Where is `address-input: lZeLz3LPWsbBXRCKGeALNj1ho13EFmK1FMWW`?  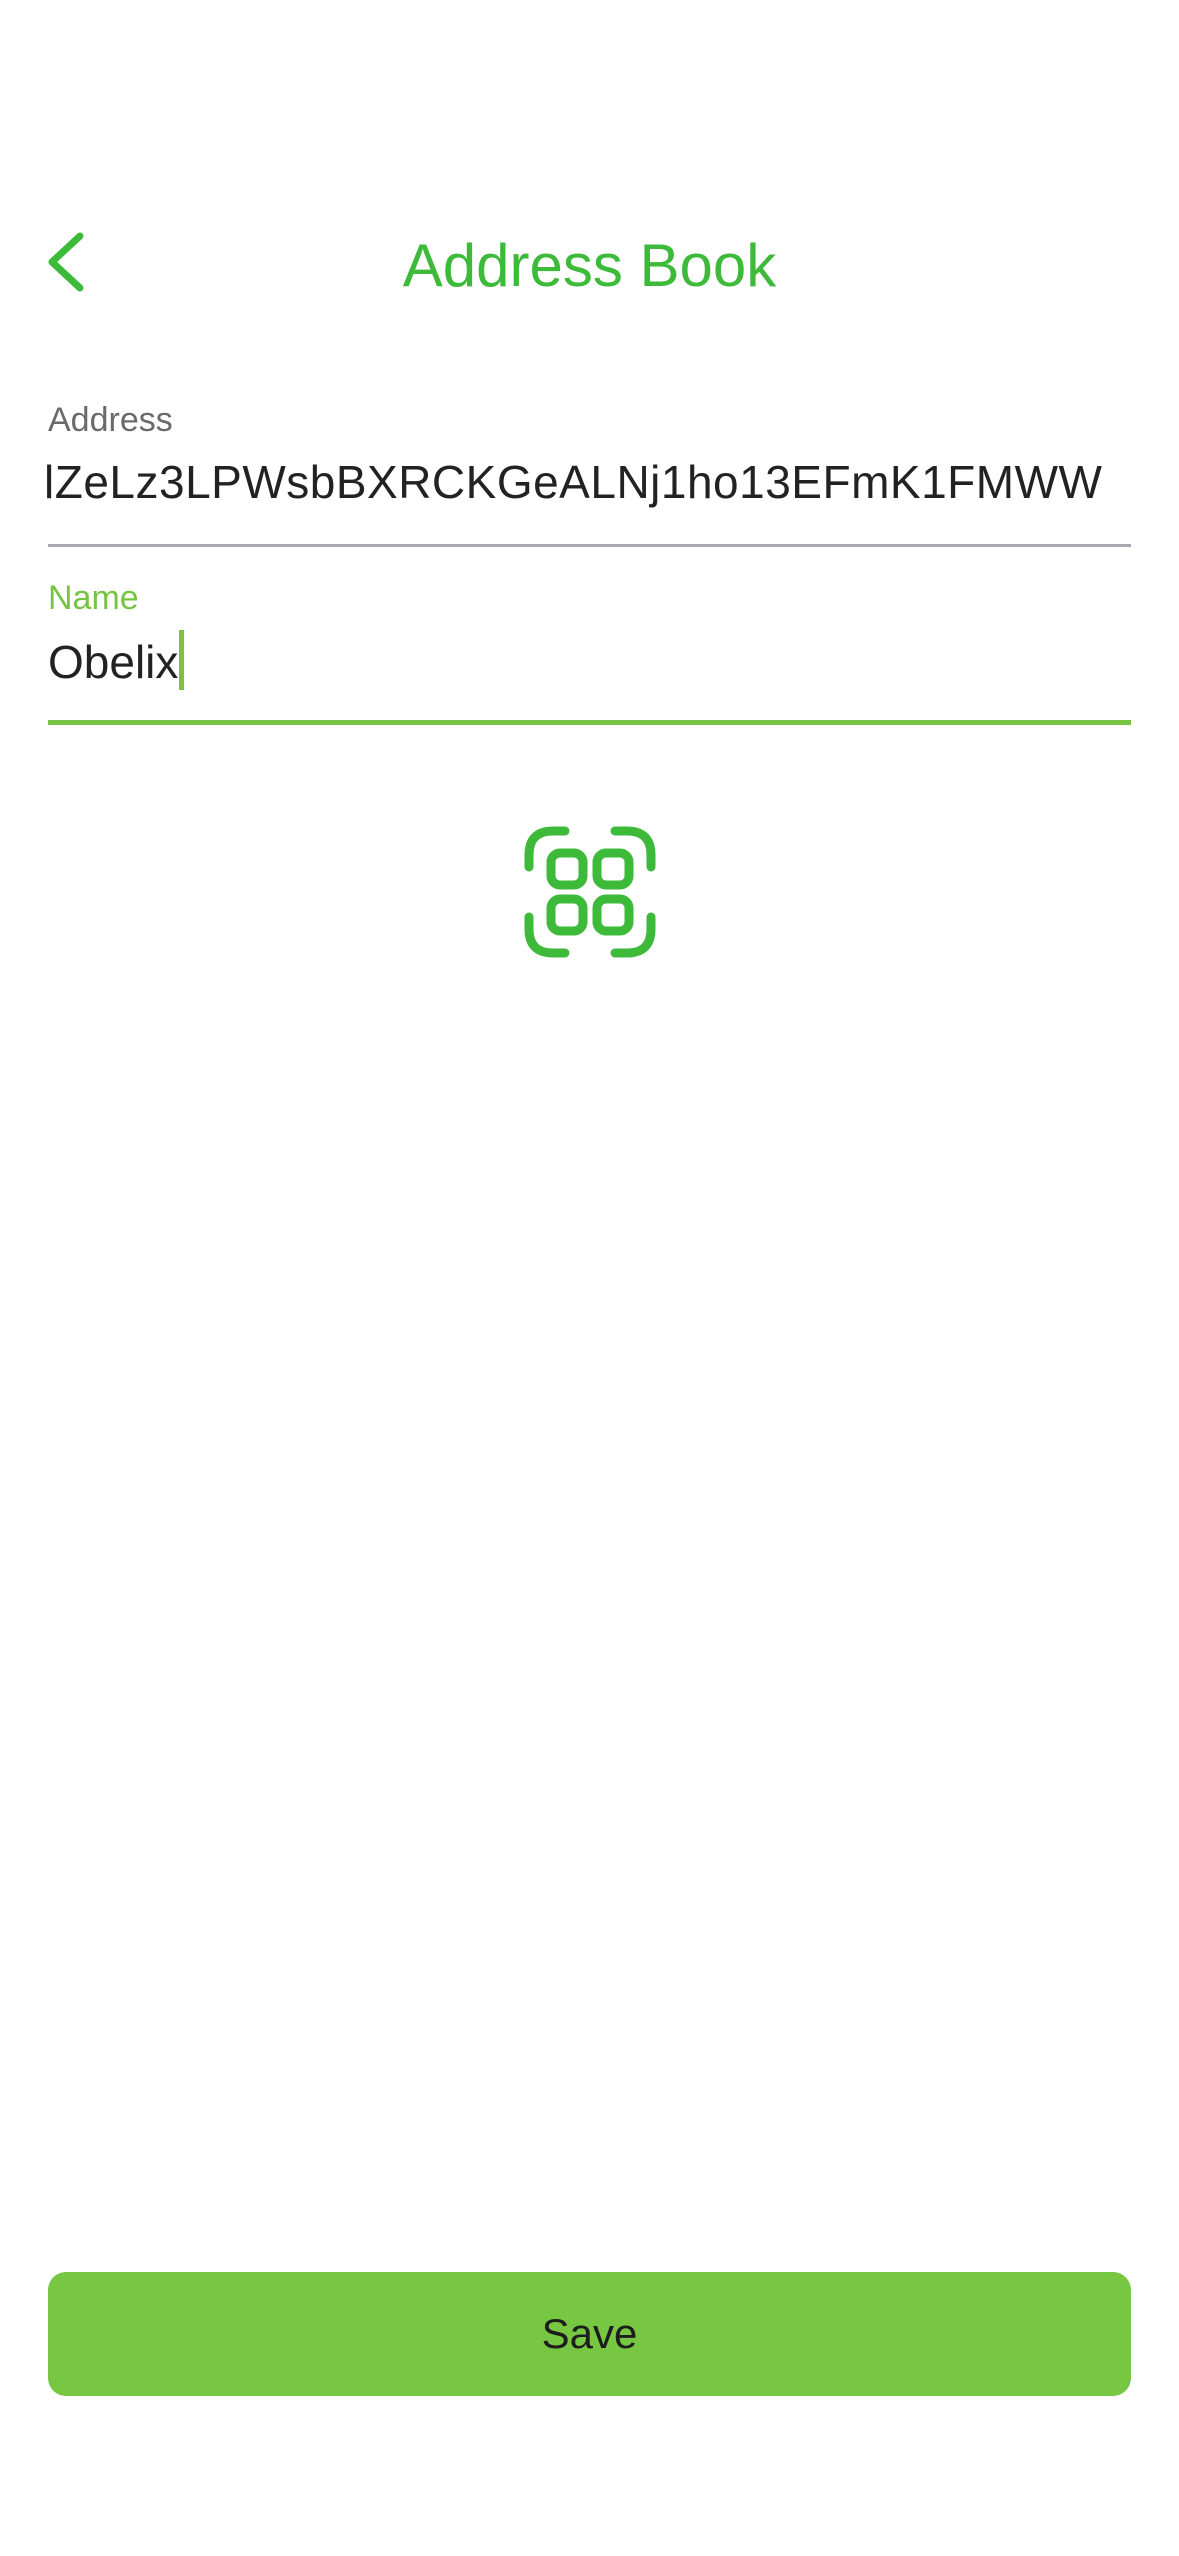 address-input: lZeLz3LPWsbBXRCKGeALNj1ho13EFmK1FMWW is located at coordinates (587, 482).